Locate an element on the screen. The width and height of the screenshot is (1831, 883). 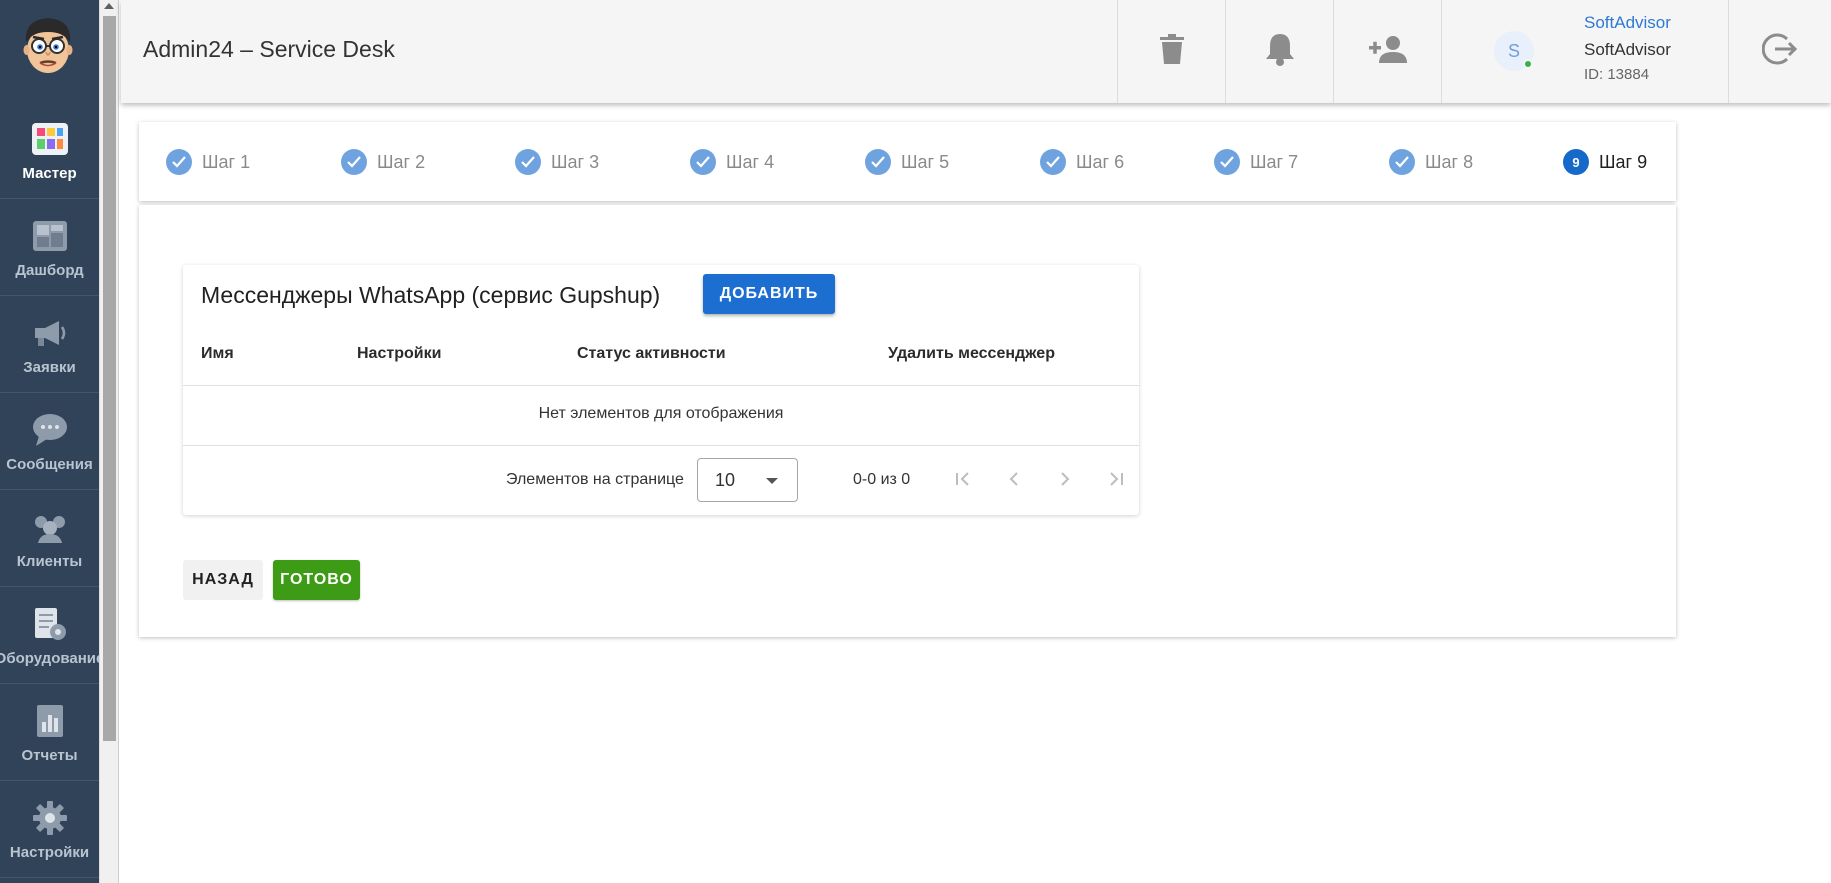
footer-divider is located at coordinates (661, 445).